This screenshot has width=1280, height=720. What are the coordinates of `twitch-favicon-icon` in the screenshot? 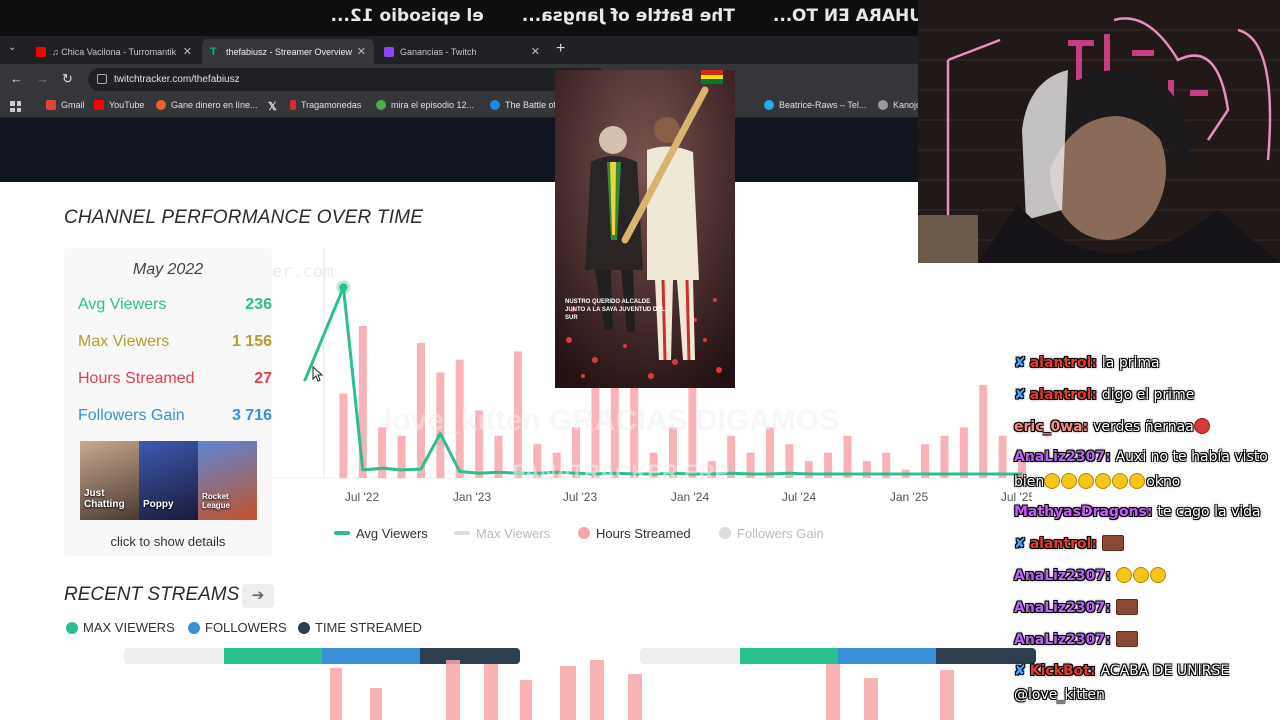 It's located at (389, 51).